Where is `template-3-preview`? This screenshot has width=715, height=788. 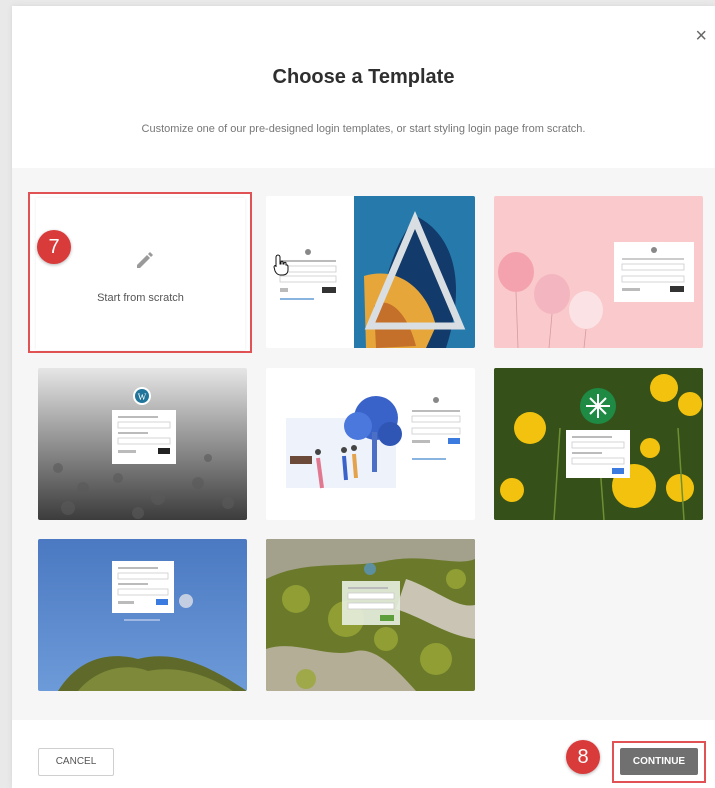 template-3-preview is located at coordinates (598, 272).